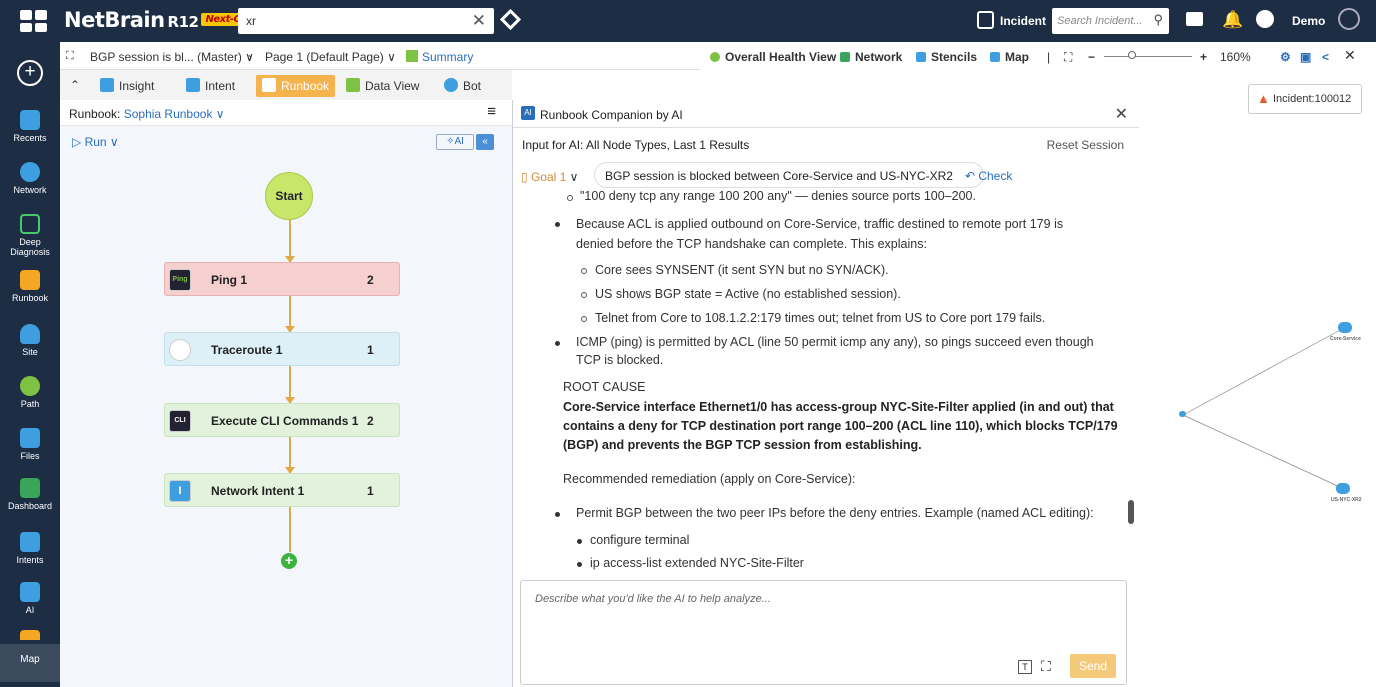  Describe the element at coordinates (1025, 667) in the screenshot. I see `template-icon: T` at that location.